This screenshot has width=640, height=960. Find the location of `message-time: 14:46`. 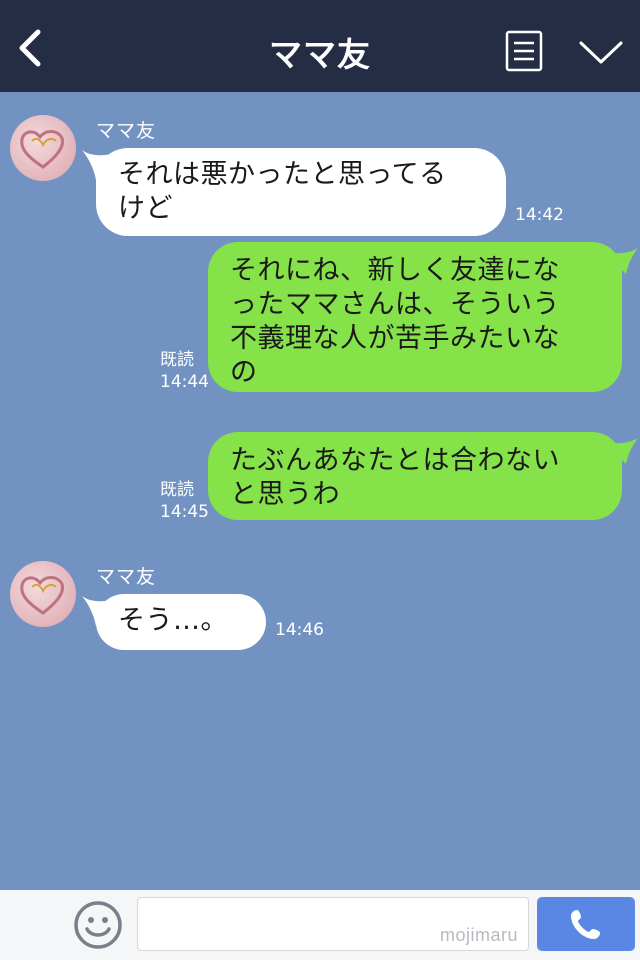

message-time: 14:46 is located at coordinates (299, 630).